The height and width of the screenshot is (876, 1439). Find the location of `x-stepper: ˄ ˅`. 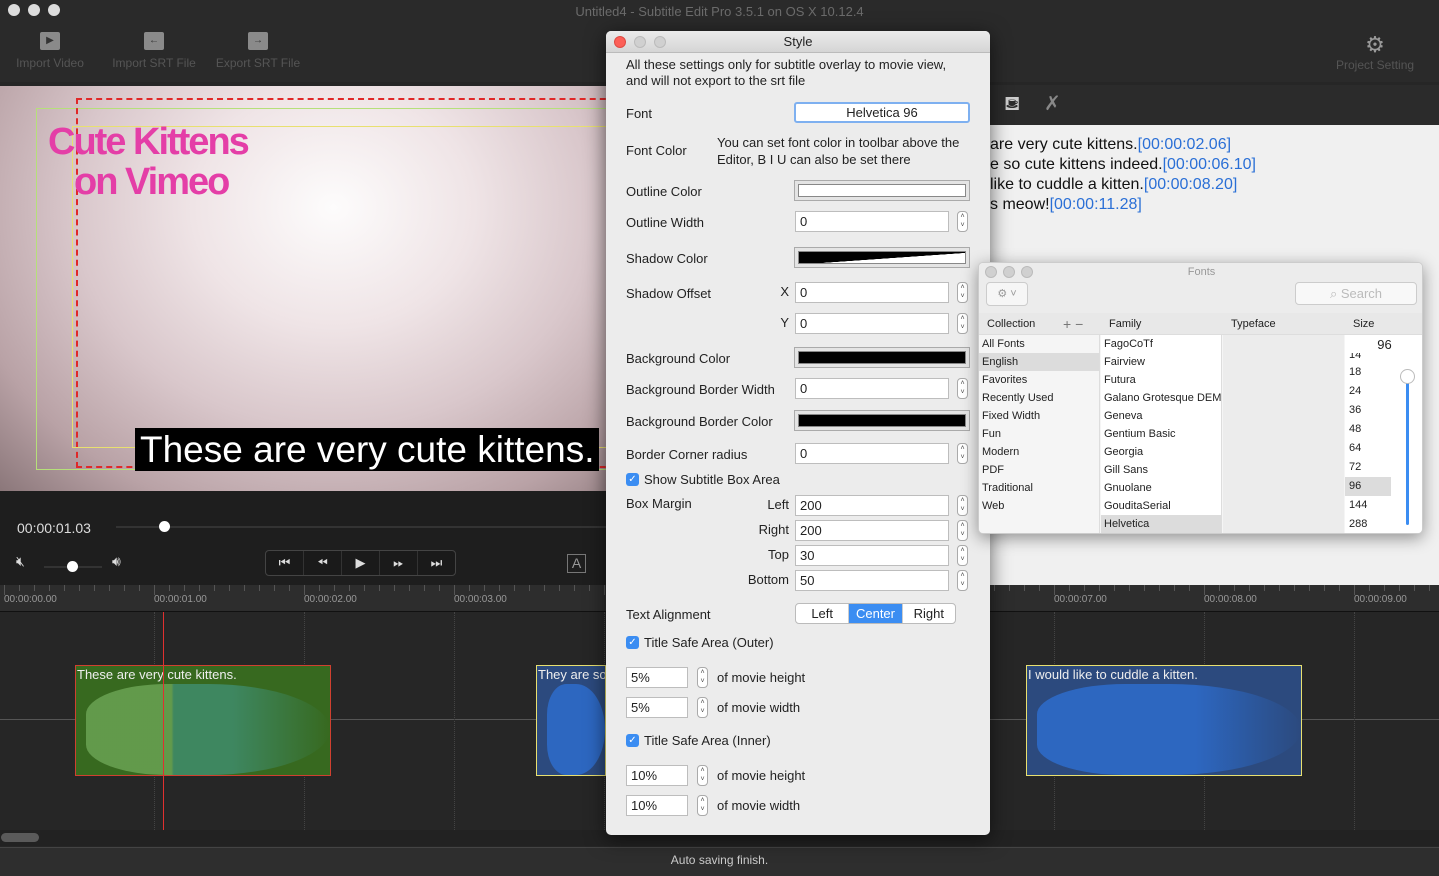

x-stepper: ˄ ˅ is located at coordinates (962, 292).